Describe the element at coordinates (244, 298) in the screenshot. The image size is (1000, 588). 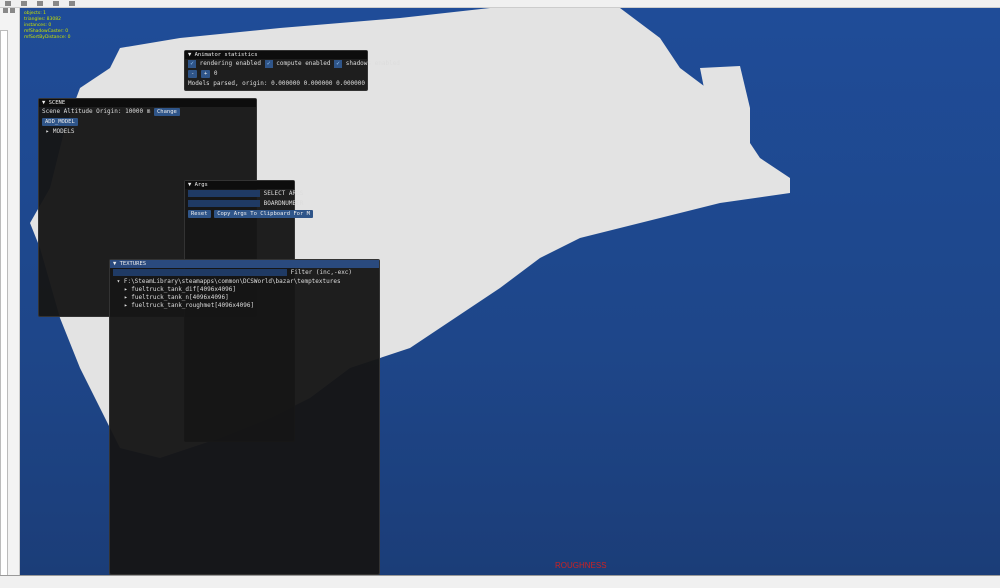
I see `texture-item: ▸ fueltruck_tank_n[4096x4096]` at that location.